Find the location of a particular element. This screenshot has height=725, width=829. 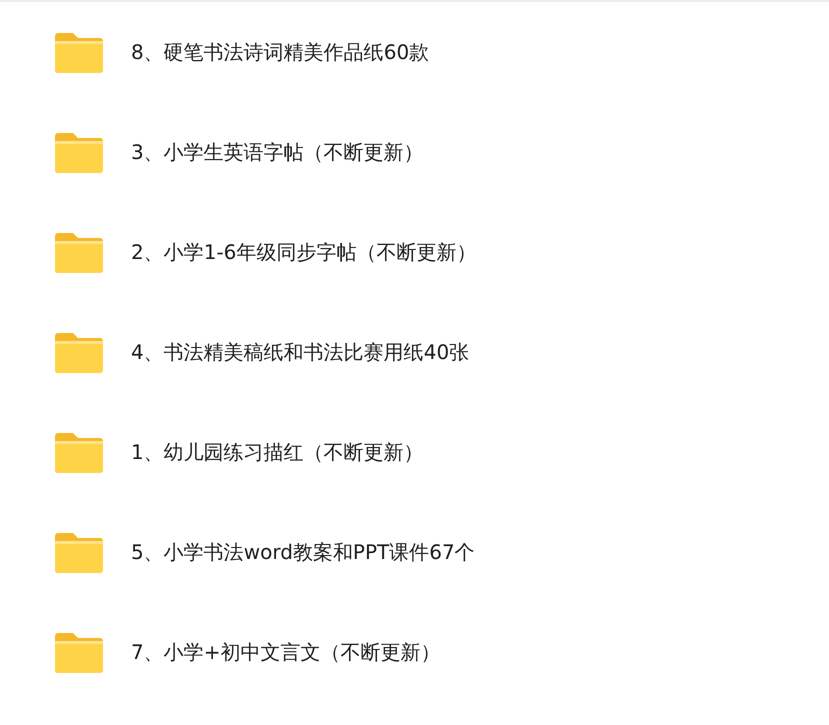

folder-name: 3、小学生英语字帖（不断更新） is located at coordinates (277, 152).